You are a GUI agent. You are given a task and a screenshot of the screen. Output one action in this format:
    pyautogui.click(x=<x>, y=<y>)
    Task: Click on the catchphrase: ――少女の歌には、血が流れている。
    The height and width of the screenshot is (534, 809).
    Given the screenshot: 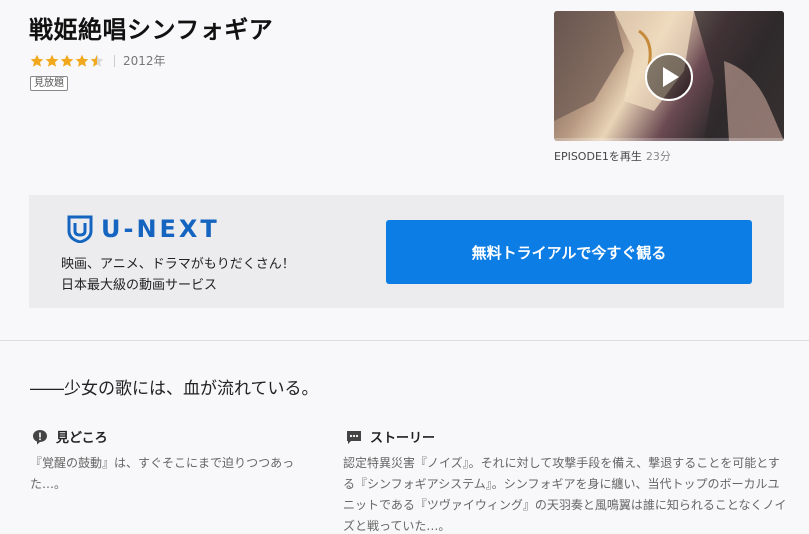 What is the action you would take?
    pyautogui.click(x=174, y=389)
    